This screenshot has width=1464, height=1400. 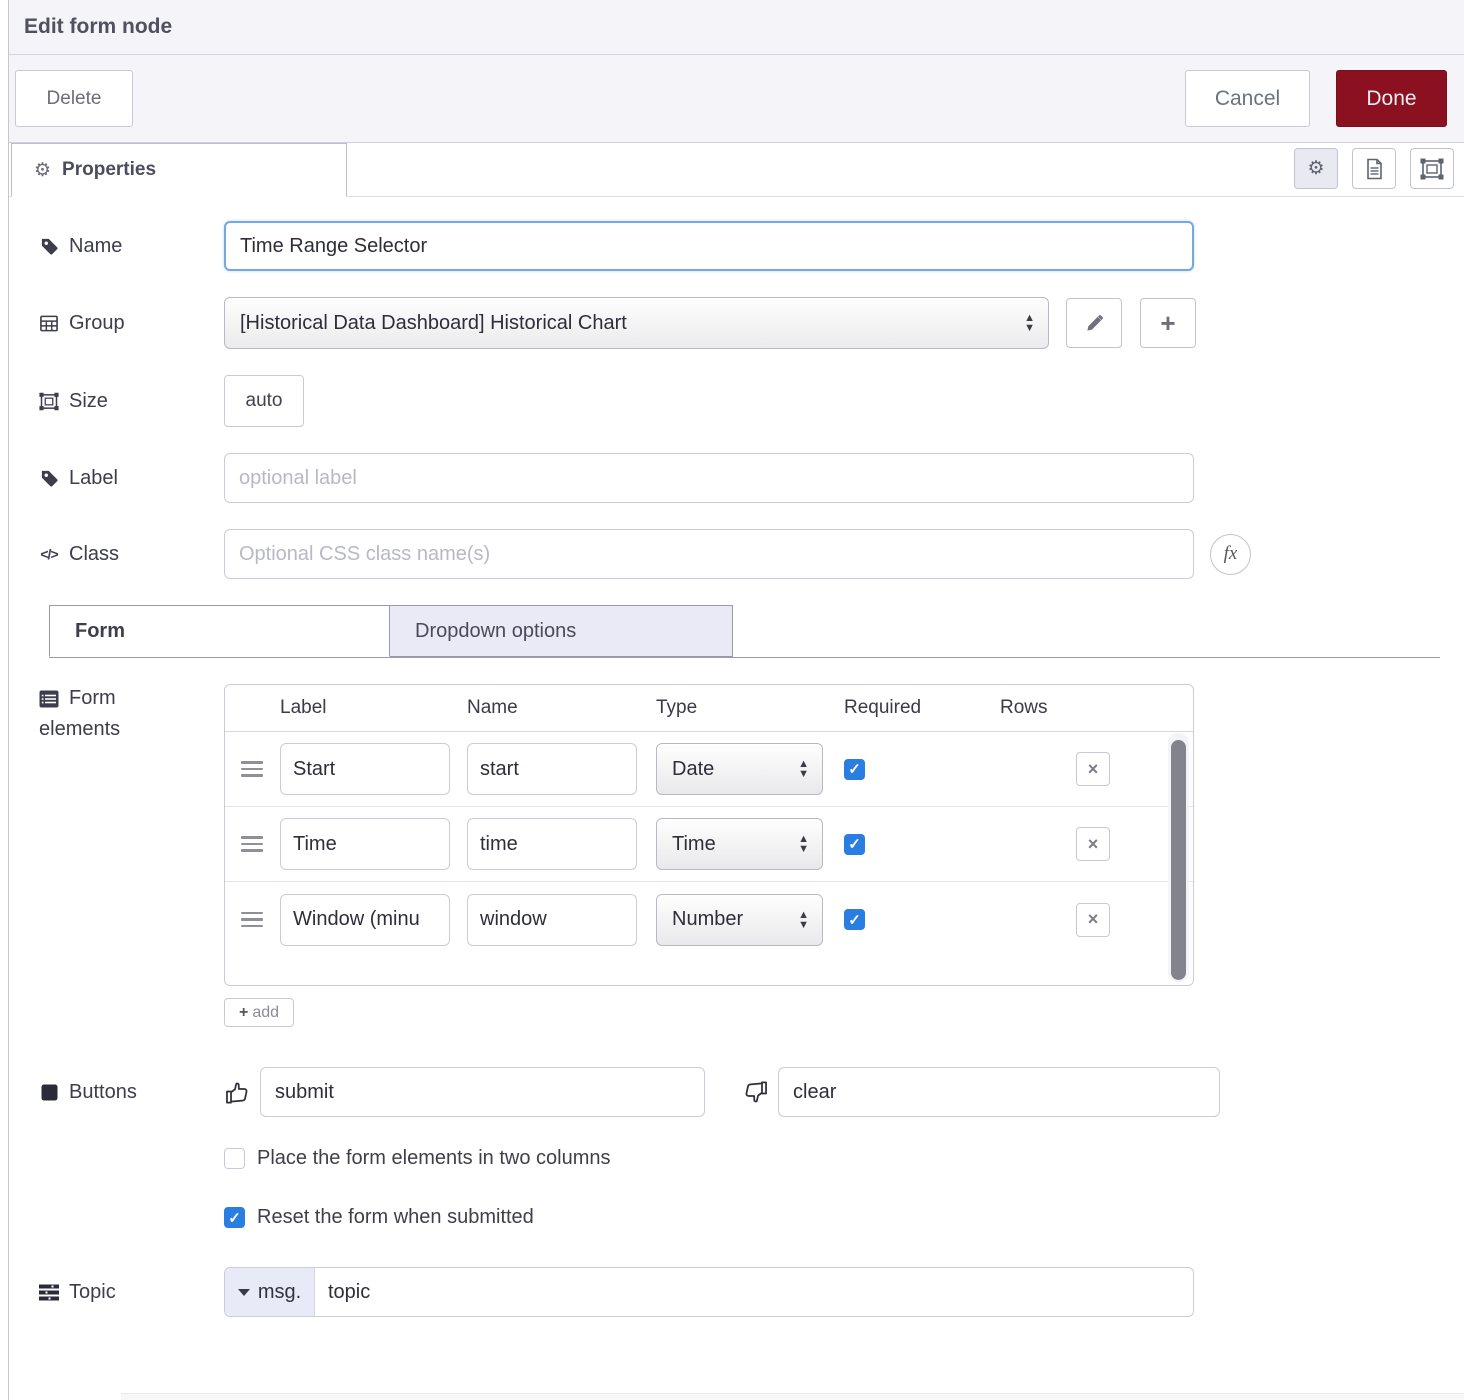 I want to click on col-header-required: Required, so click(x=883, y=707).